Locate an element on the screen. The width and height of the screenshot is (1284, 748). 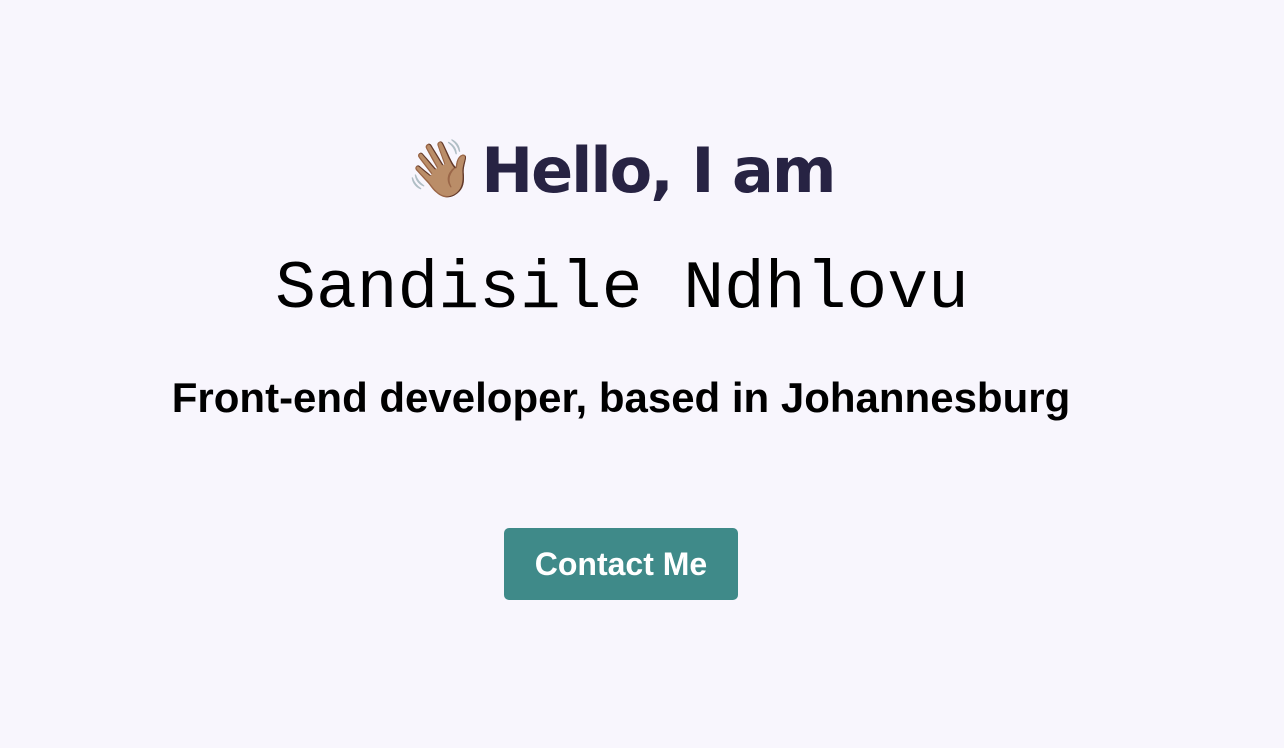
waving-hand-icon: 👋🏽 is located at coordinates (440, 169).